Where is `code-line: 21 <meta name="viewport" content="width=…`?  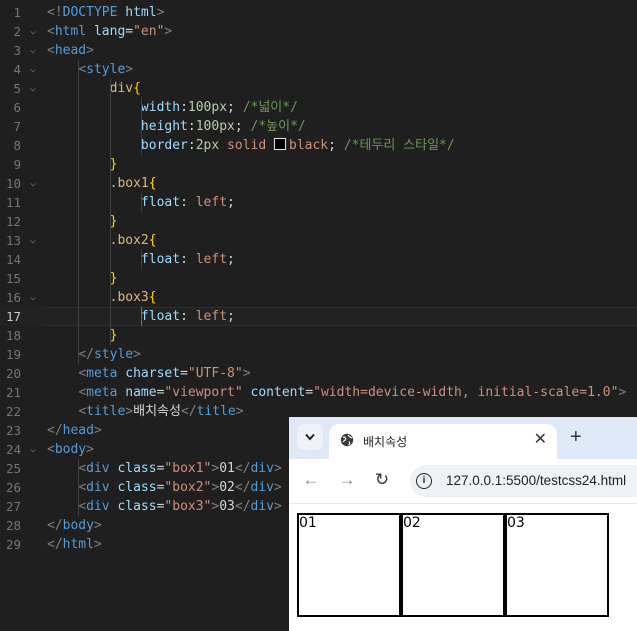 code-line: 21 <meta name="viewport" content="width=… is located at coordinates (318, 392).